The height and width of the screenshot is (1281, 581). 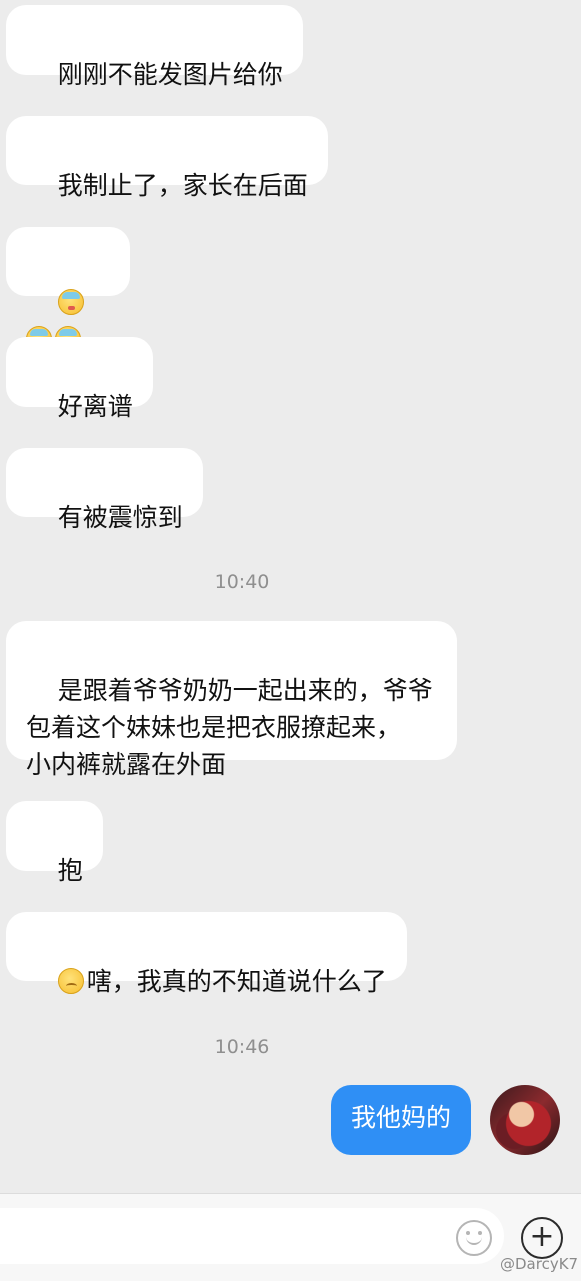 I want to click on message-text: 抱, so click(x=70, y=870).